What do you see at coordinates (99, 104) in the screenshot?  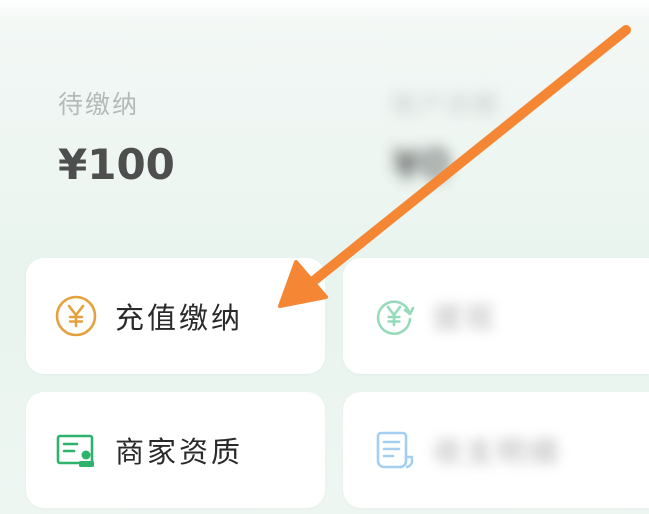 I see `pending-balance-label: 待缴纳` at bounding box center [99, 104].